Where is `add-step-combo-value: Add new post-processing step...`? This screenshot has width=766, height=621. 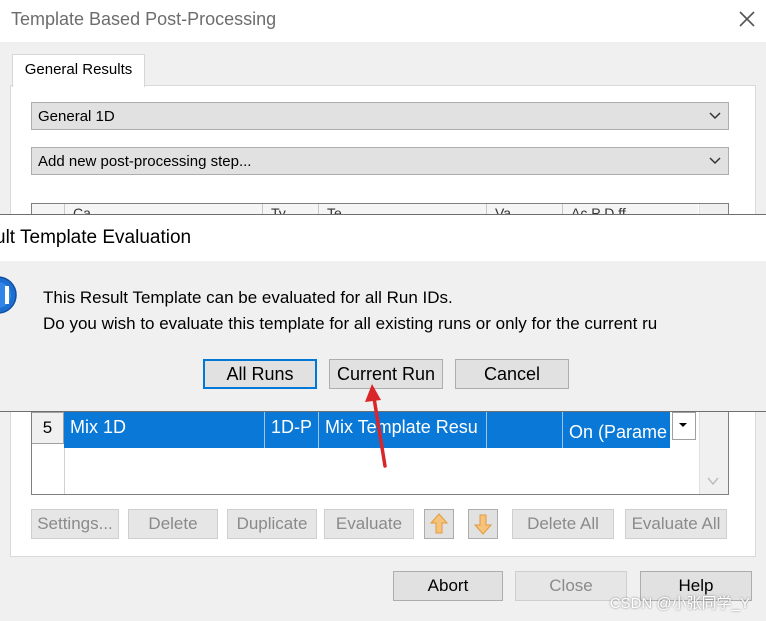 add-step-combo-value: Add new post-processing step... is located at coordinates (145, 161).